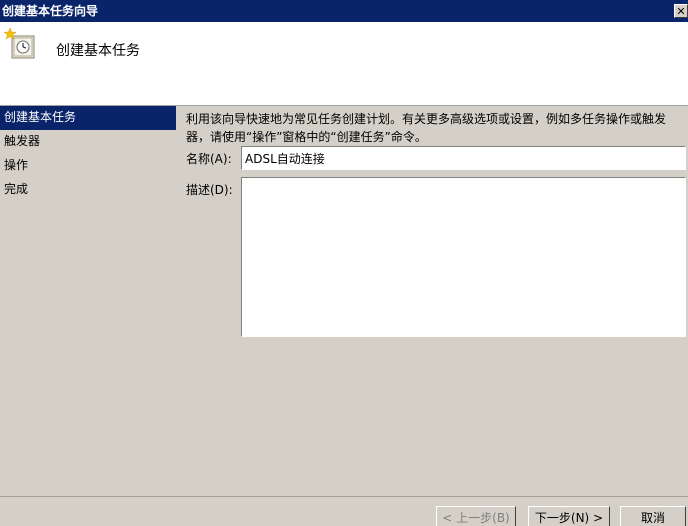 This screenshot has height=526, width=688. Describe the element at coordinates (681, 11) in the screenshot. I see `close-icon: ✕` at that location.